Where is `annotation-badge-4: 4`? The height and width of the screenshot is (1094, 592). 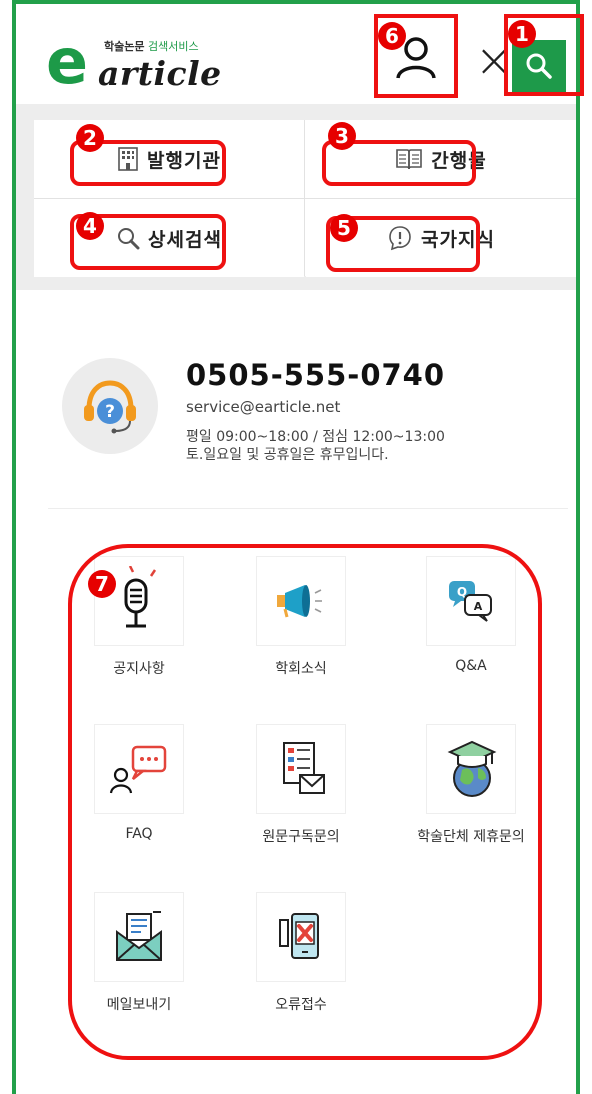 annotation-badge-4: 4 is located at coordinates (90, 226).